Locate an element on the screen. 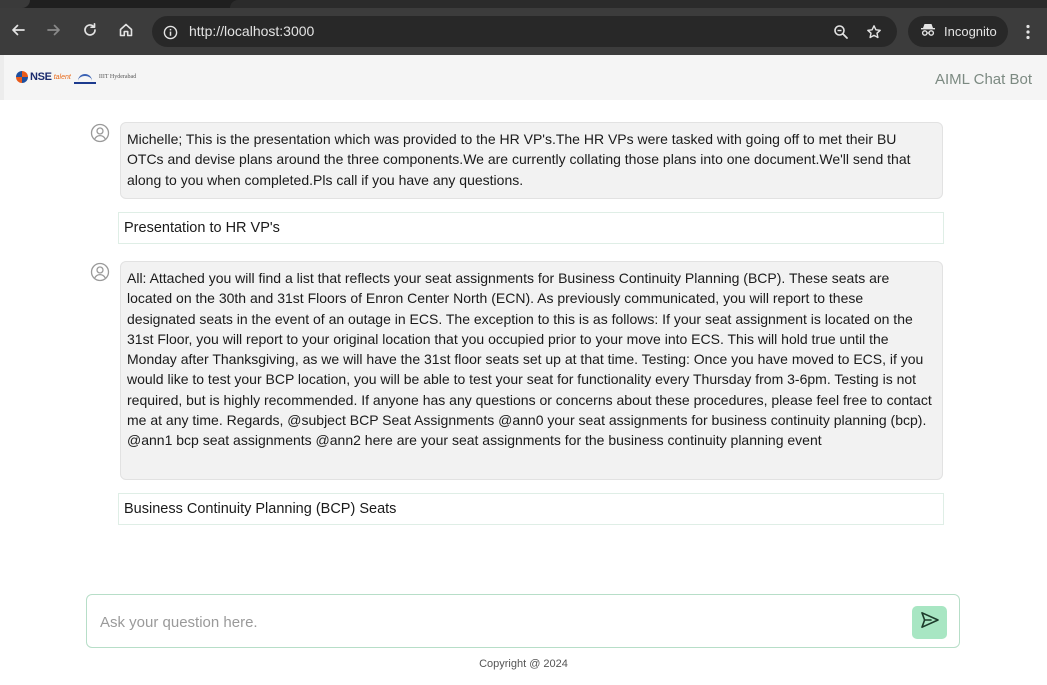 Image resolution: width=1047 pixels, height=685 pixels. menu-icon is located at coordinates (1028, 32).